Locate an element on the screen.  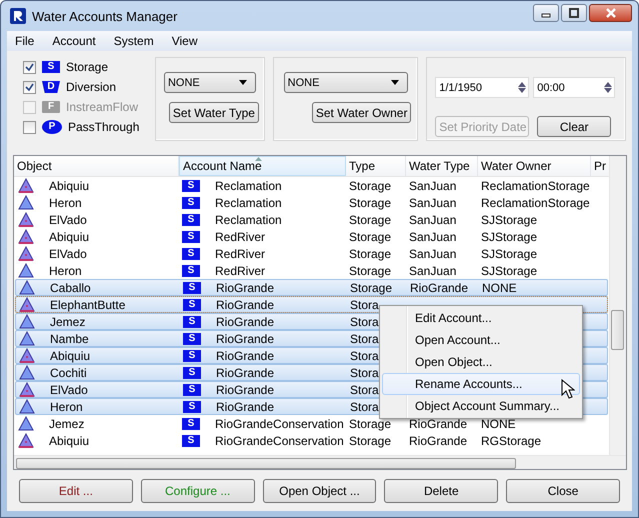
action-button: Close is located at coordinates (563, 491).